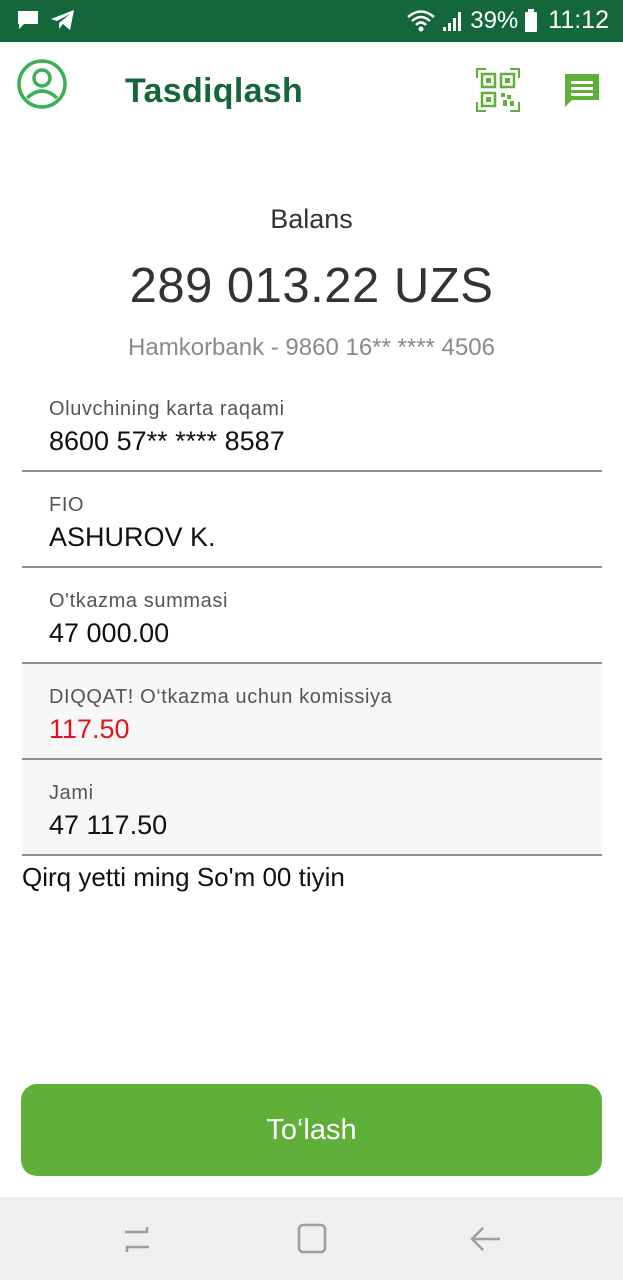 The image size is (623, 1280). Describe the element at coordinates (183, 877) in the screenshot. I see `amount-in-words: Qirq yetti ming So'm 00 tiyin` at that location.